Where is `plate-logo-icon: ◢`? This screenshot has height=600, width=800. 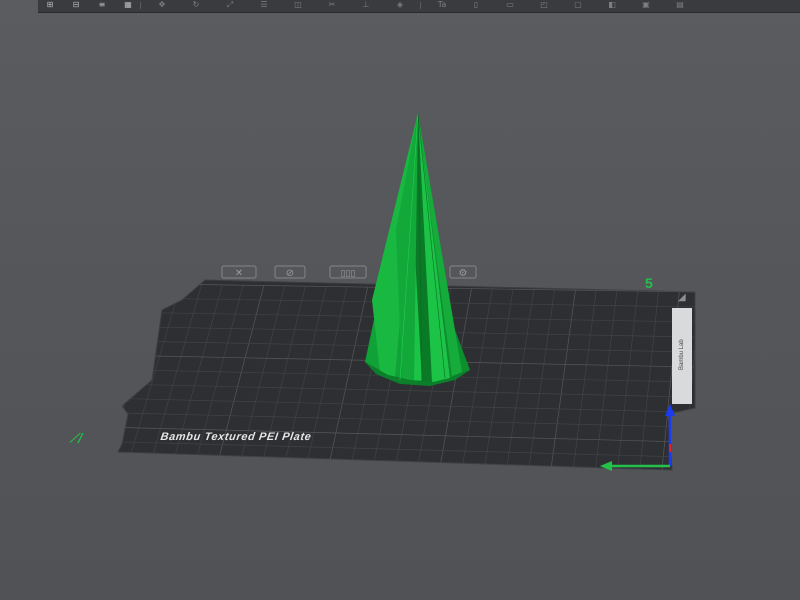
plate-logo-icon: ◢ is located at coordinates (682, 297).